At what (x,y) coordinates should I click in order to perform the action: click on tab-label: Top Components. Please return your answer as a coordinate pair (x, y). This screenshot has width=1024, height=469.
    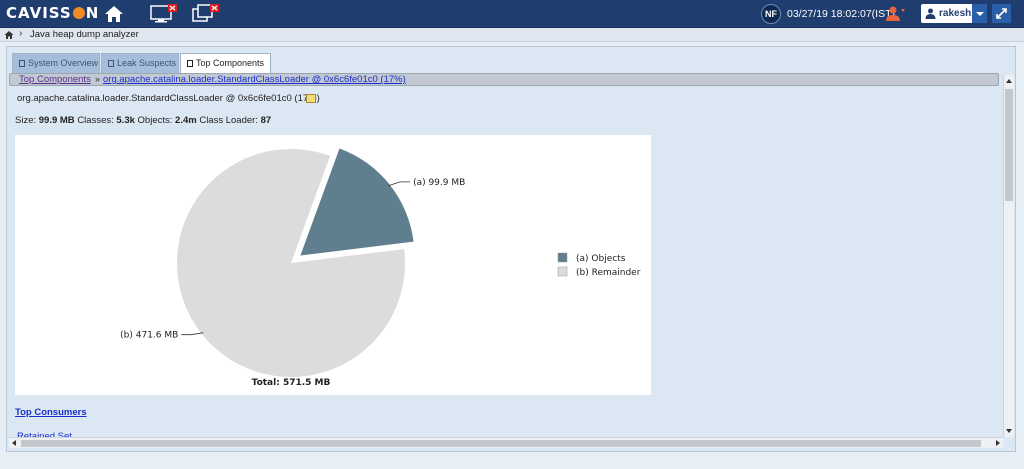
    Looking at the image, I should click on (230, 63).